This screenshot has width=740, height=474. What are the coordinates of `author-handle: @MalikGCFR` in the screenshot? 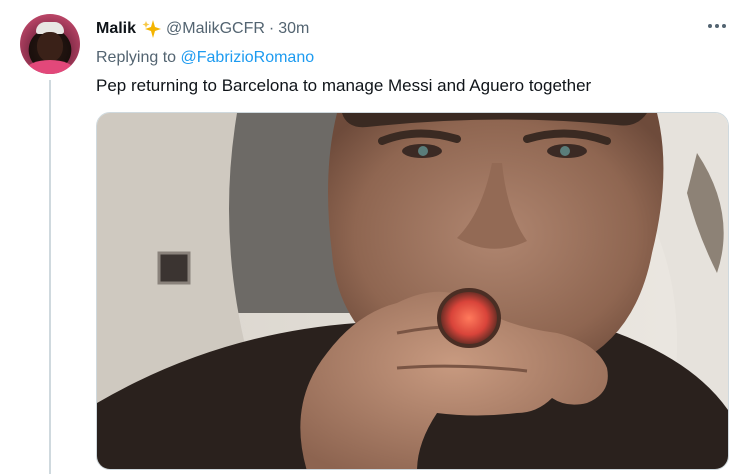 It's located at (215, 29).